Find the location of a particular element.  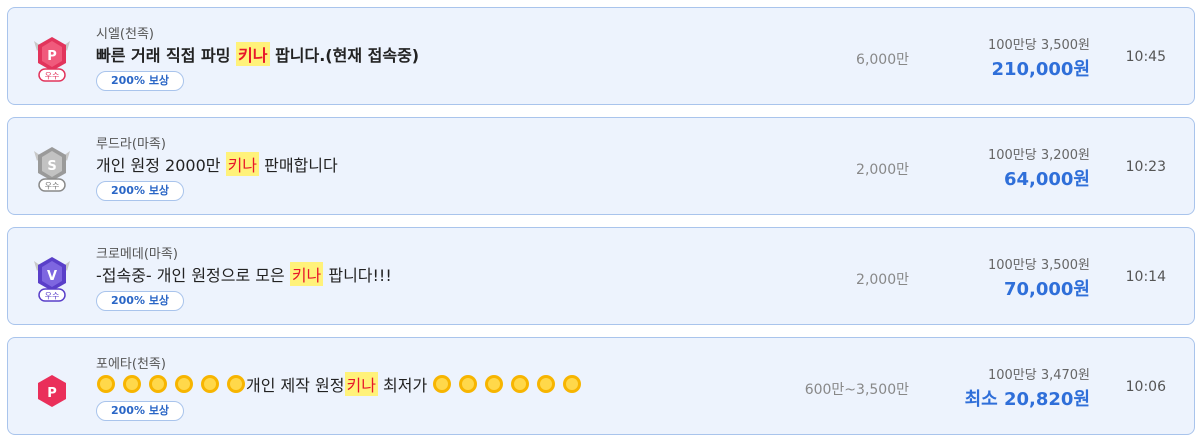

svg-text: V is located at coordinates (52, 276).